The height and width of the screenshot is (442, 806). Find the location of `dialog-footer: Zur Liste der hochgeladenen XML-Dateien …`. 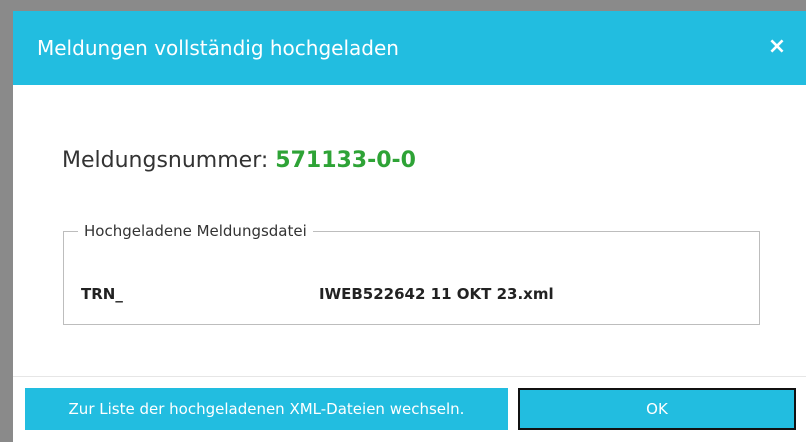

dialog-footer: Zur Liste der hochgeladenen XML-Dateien … is located at coordinates (409, 409).